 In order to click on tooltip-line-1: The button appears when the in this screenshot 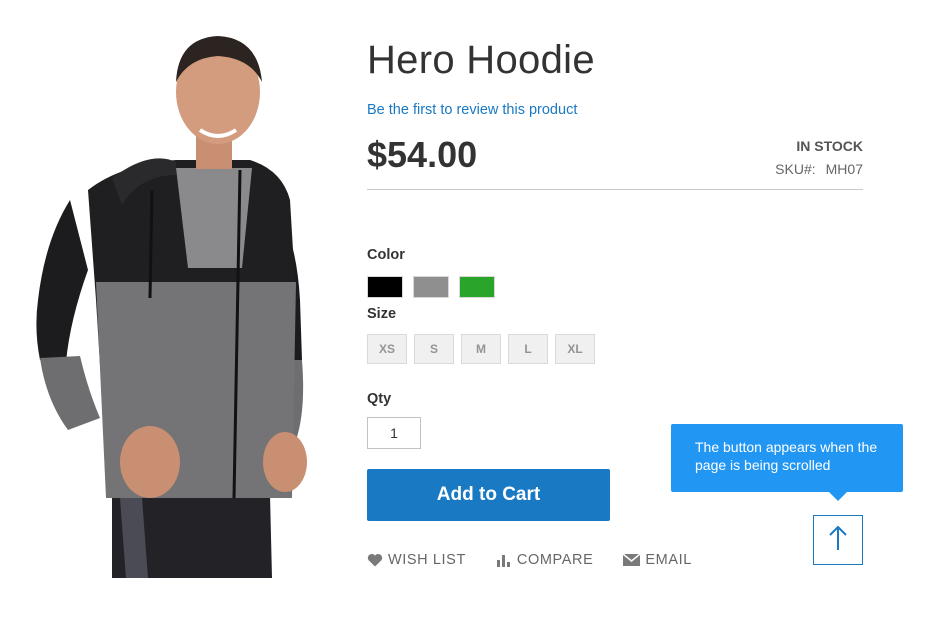, I will do `click(786, 447)`.